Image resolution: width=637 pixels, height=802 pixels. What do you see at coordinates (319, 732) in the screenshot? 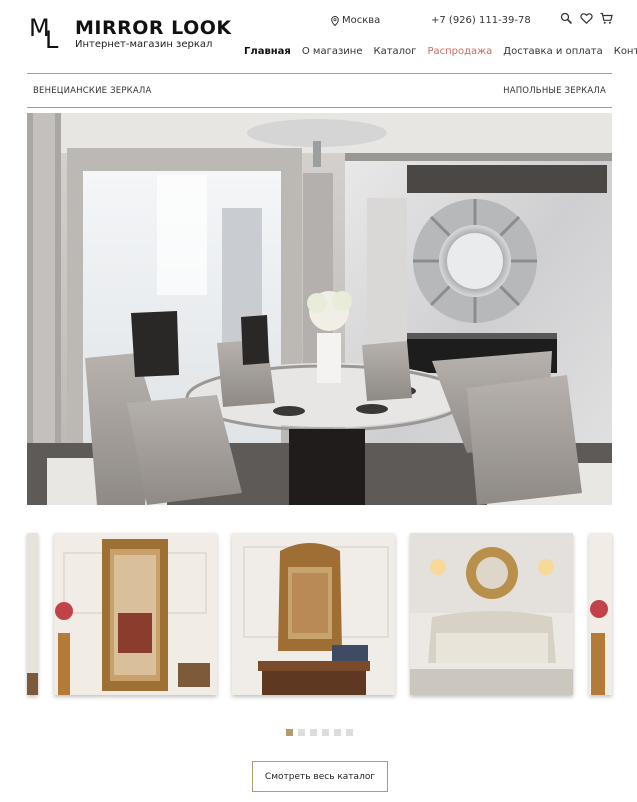
I see `carousel-pagination` at bounding box center [319, 732].